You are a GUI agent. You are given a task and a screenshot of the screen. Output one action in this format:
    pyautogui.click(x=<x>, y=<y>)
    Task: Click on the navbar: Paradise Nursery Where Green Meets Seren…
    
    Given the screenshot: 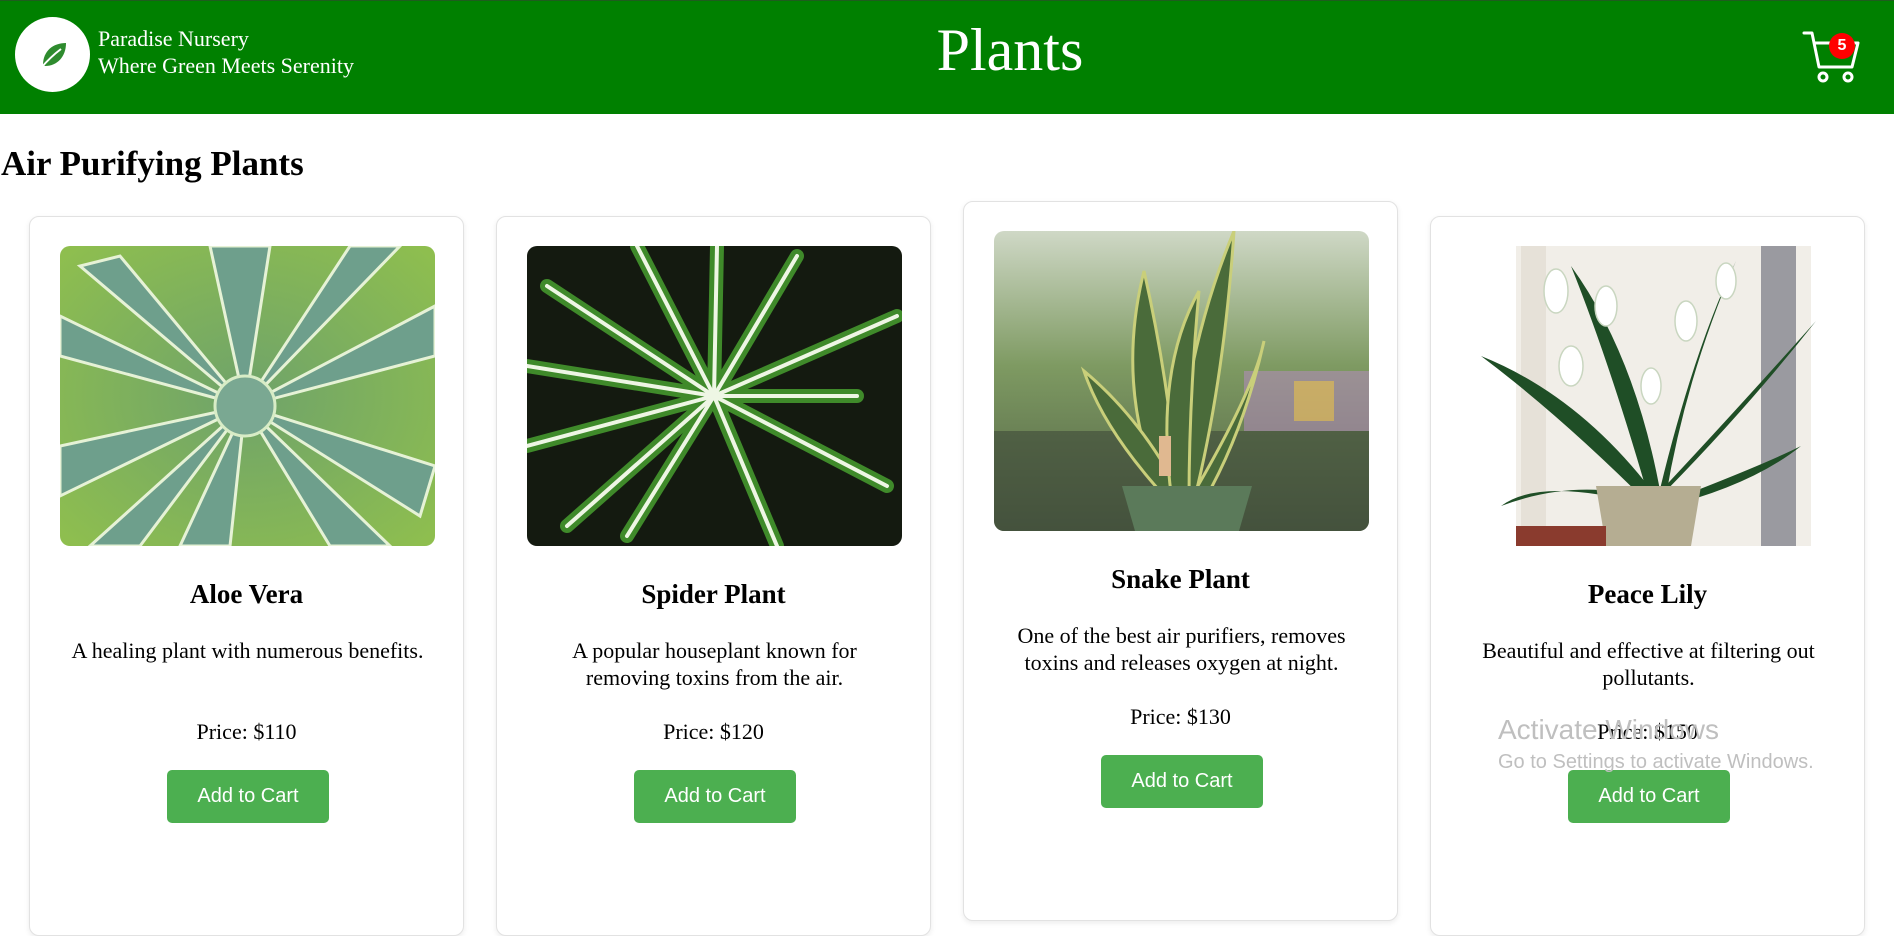 What is the action you would take?
    pyautogui.click(x=947, y=57)
    